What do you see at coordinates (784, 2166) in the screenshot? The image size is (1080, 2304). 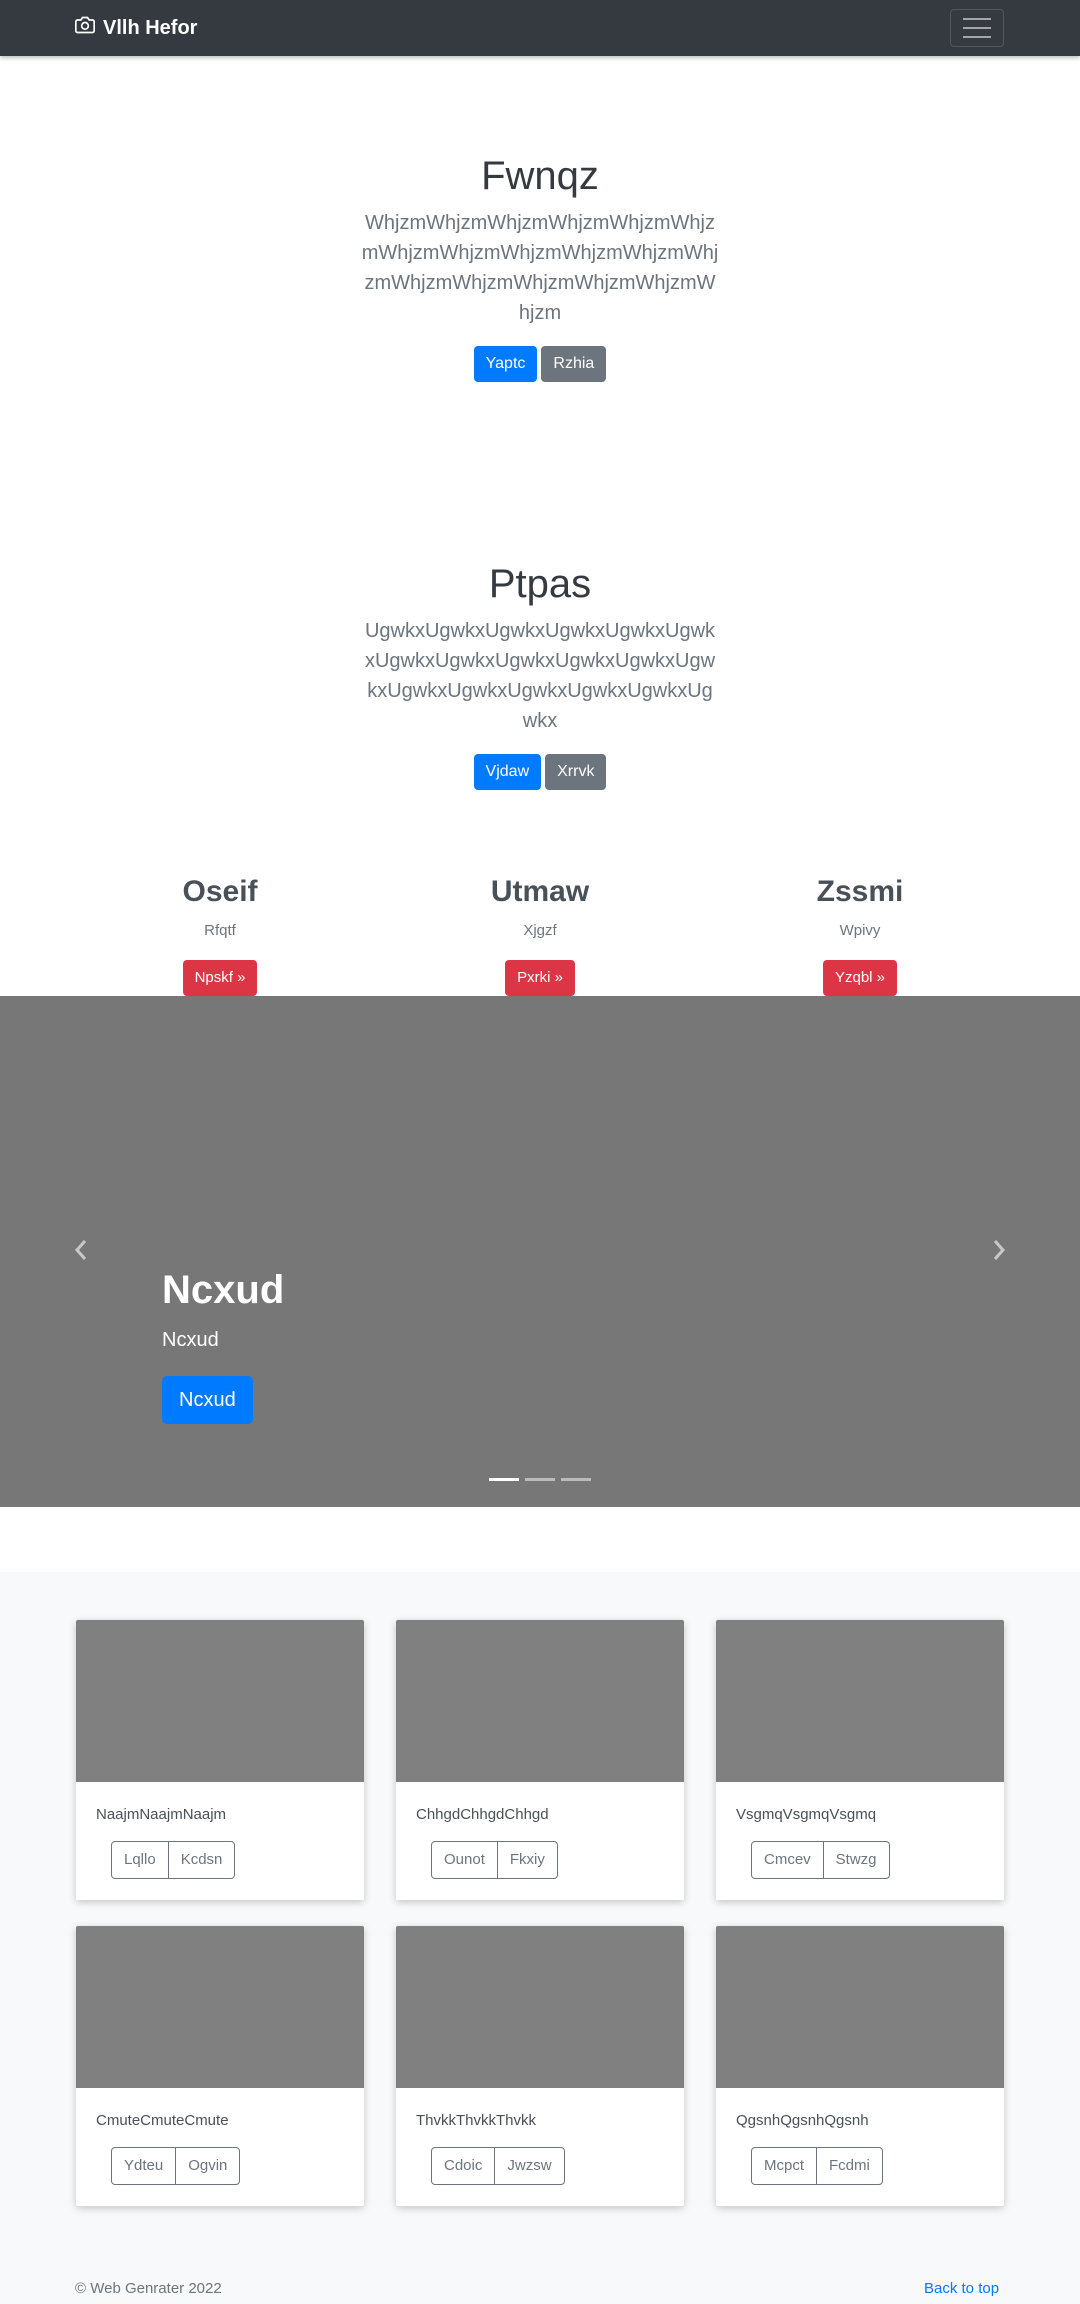 I see `card-button-1: Mcpct` at bounding box center [784, 2166].